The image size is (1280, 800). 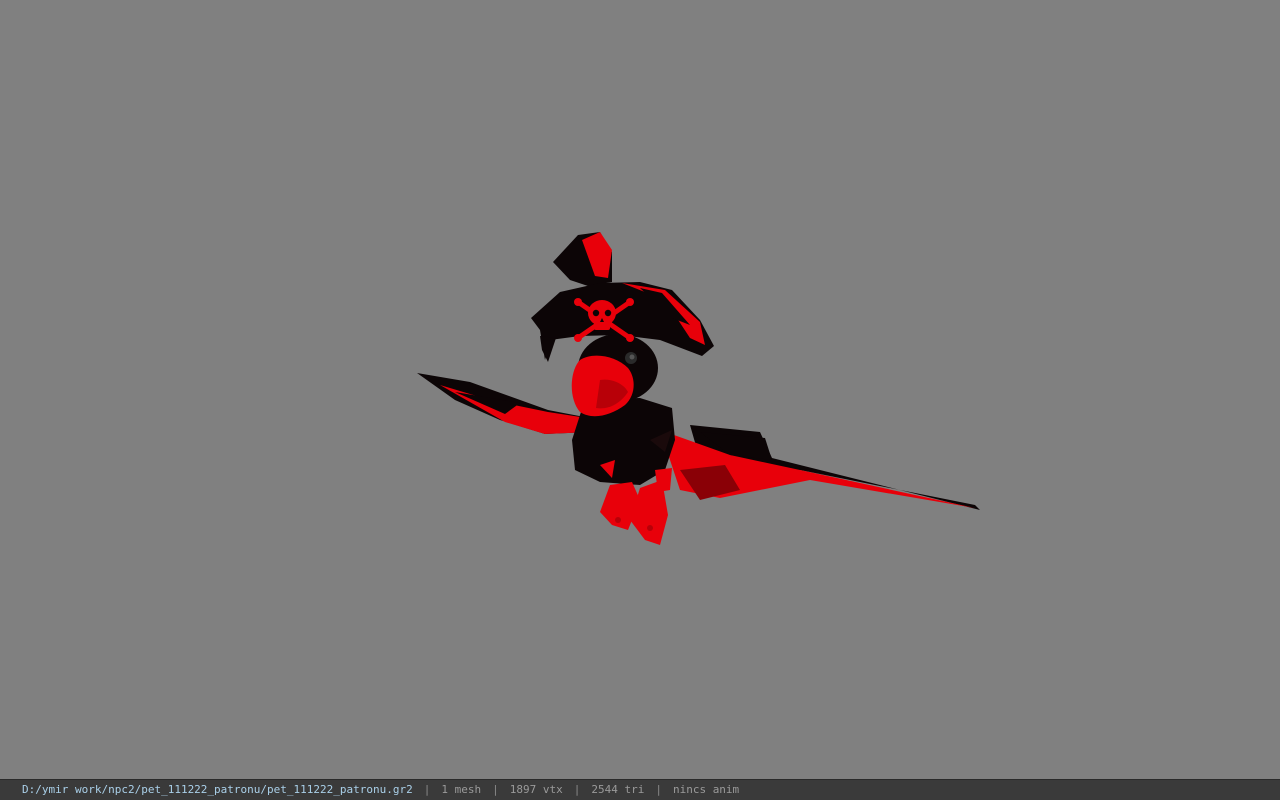 What do you see at coordinates (820, 467) in the screenshot?
I see `parrot-right-wing` at bounding box center [820, 467].